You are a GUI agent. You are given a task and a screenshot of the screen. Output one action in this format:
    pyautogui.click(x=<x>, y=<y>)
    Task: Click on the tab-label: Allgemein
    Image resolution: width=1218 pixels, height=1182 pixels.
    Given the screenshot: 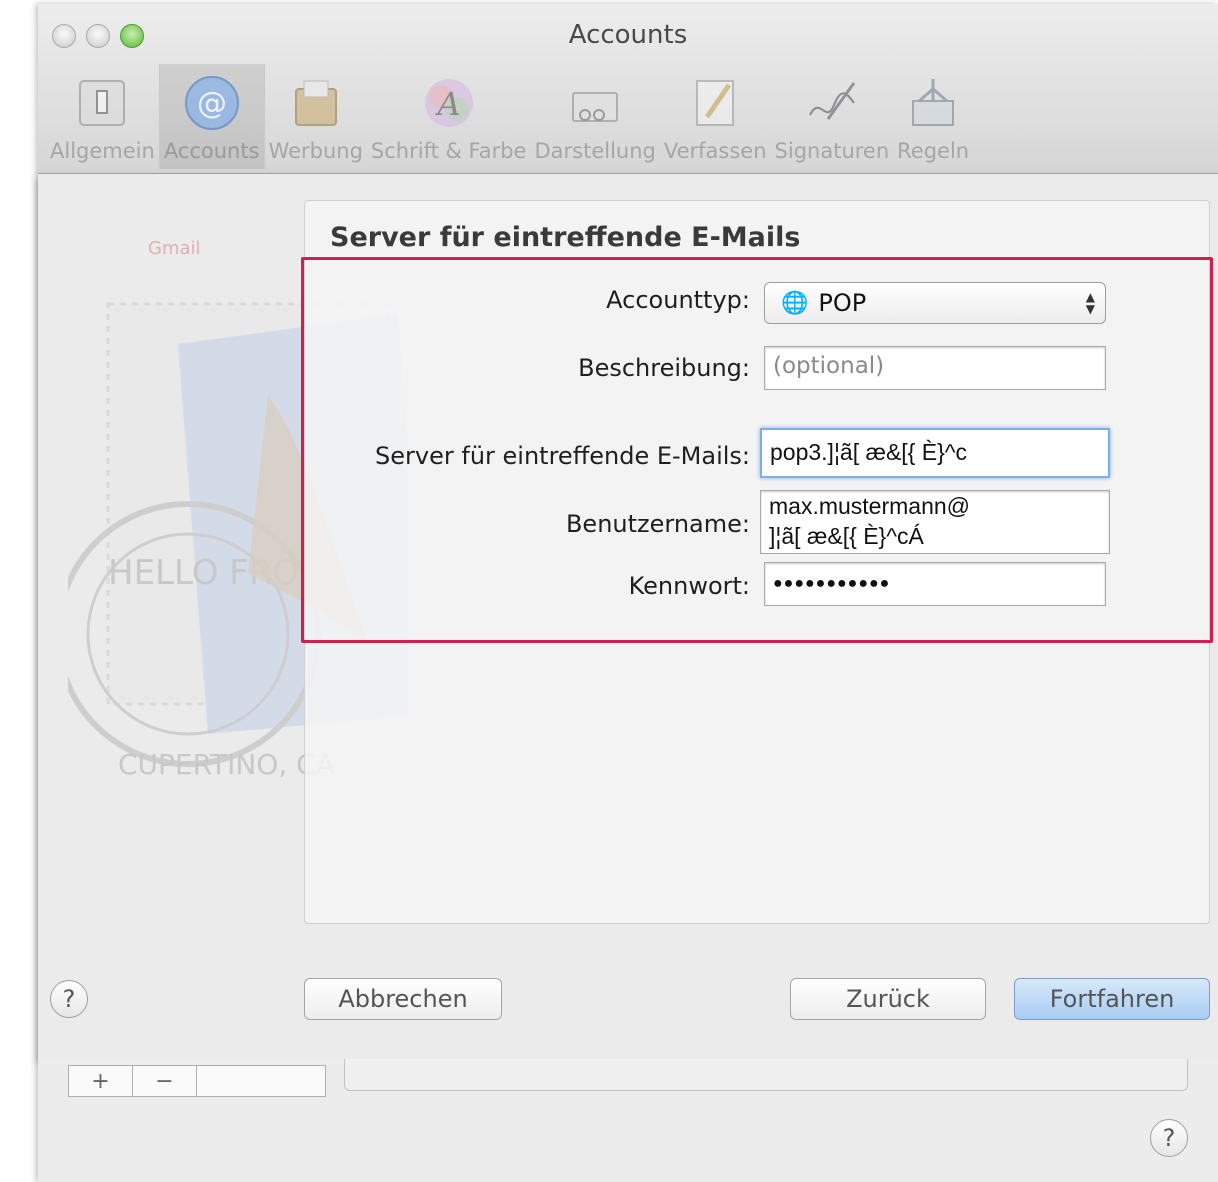 What is the action you would take?
    pyautogui.click(x=102, y=151)
    